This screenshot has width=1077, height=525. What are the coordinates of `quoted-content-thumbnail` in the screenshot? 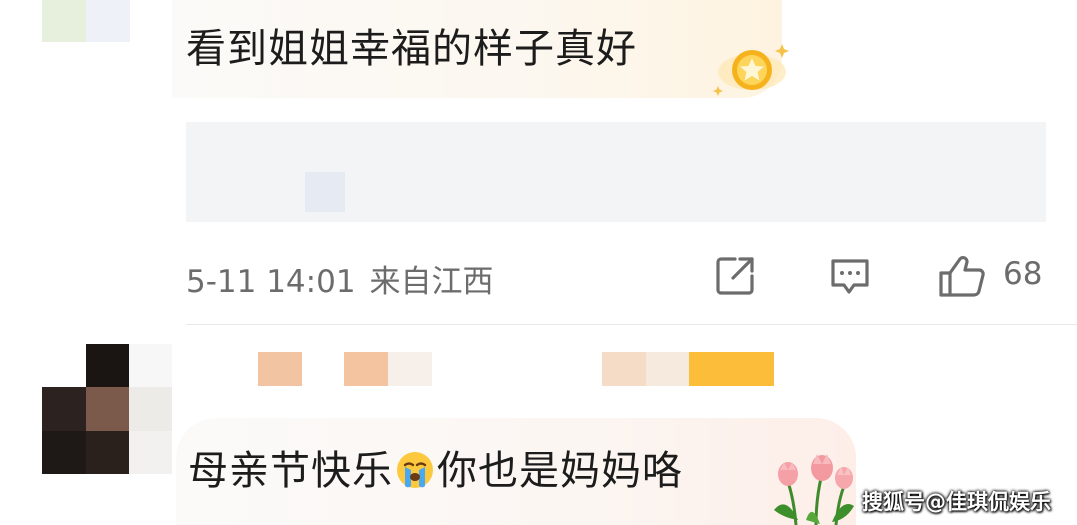 It's located at (325, 192).